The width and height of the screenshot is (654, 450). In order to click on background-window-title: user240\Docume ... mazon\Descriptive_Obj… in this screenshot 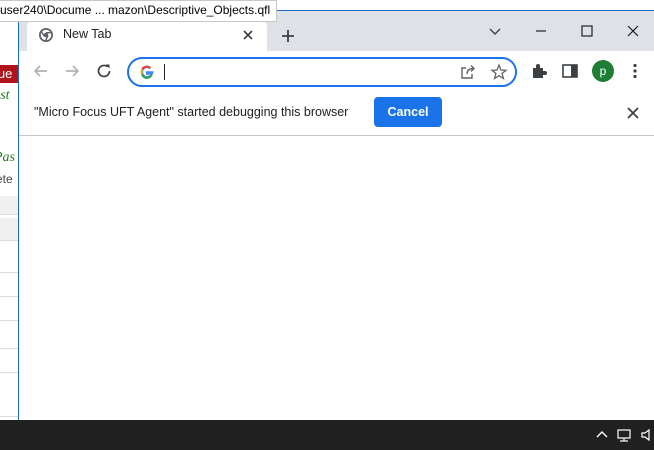, I will do `click(139, 11)`.